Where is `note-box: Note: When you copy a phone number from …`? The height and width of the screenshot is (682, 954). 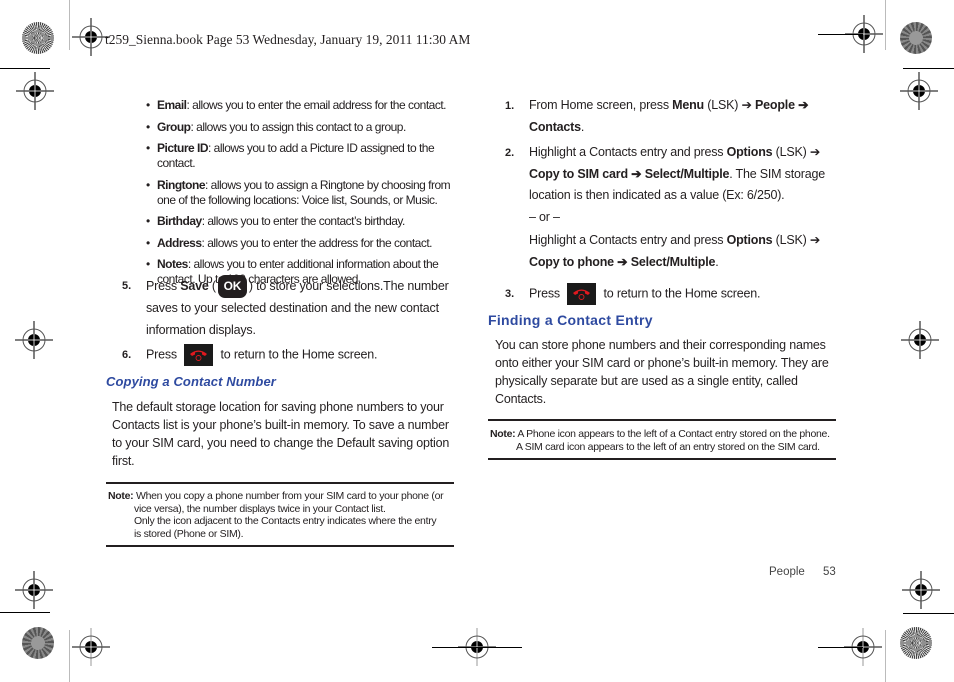
note-box: Note: When you copy a phone number from … is located at coordinates (282, 515).